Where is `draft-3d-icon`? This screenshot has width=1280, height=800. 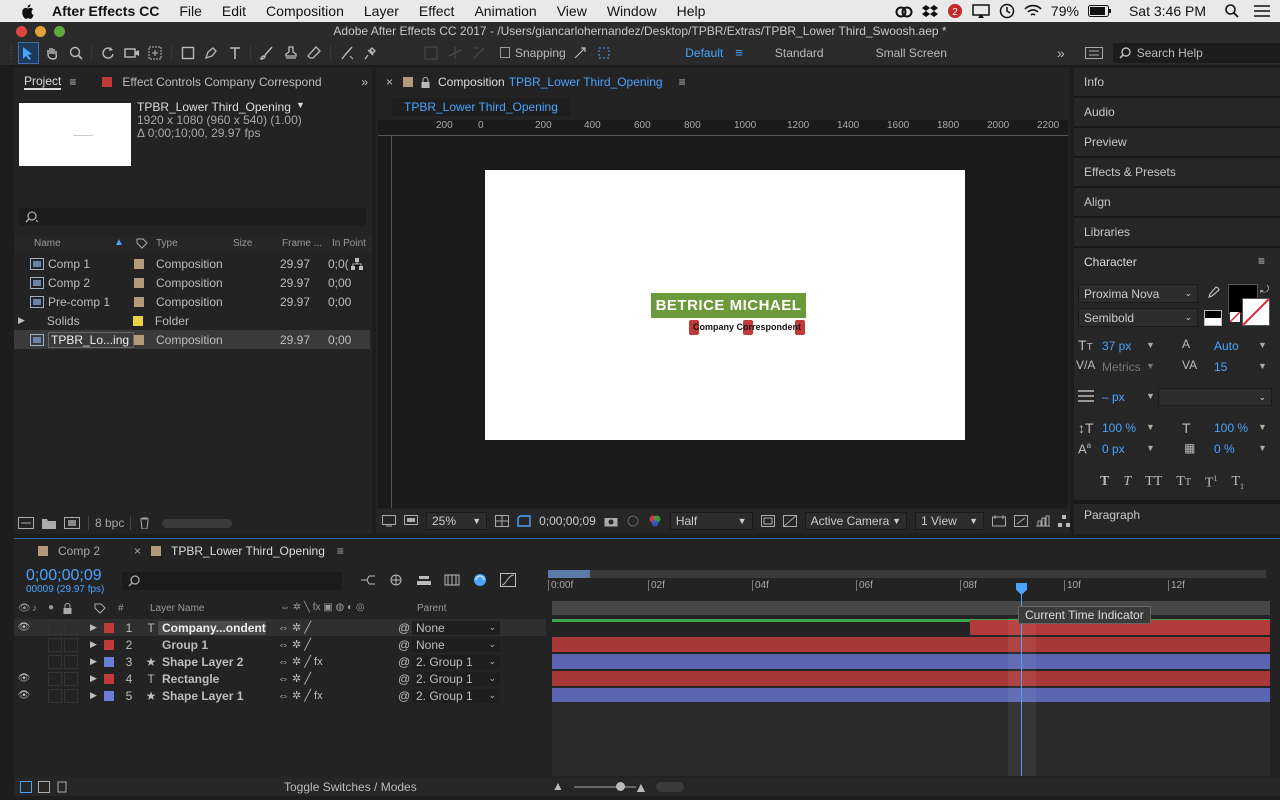 draft-3d-icon is located at coordinates (396, 580).